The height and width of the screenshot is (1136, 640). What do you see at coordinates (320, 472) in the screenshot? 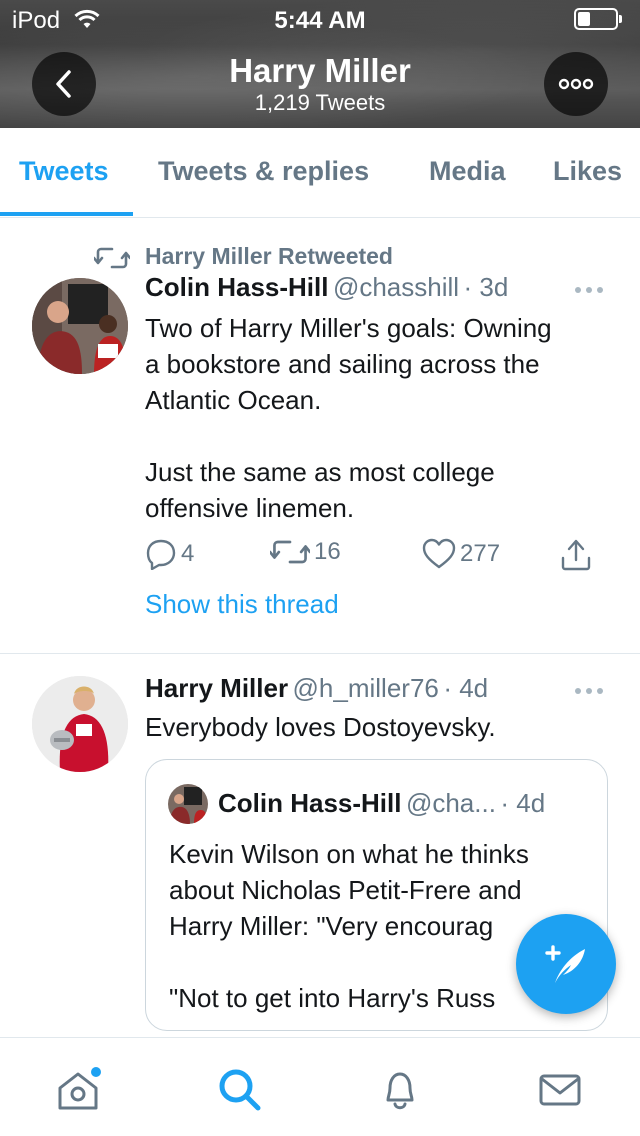
I see `tweet-text-line: Just the same as most college` at bounding box center [320, 472].